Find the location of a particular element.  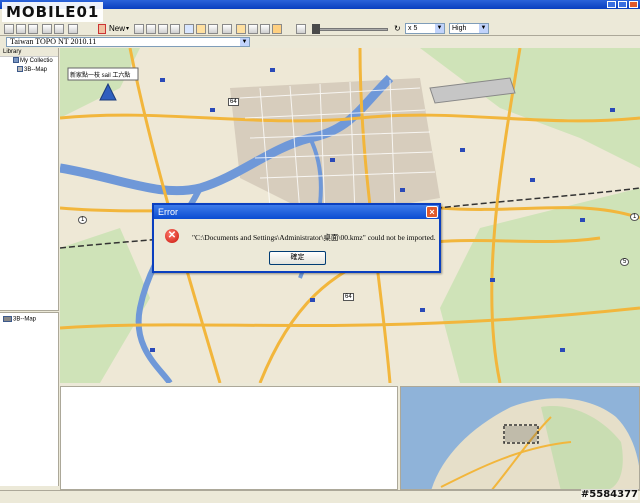

print-icon is located at coordinates (33, 29).